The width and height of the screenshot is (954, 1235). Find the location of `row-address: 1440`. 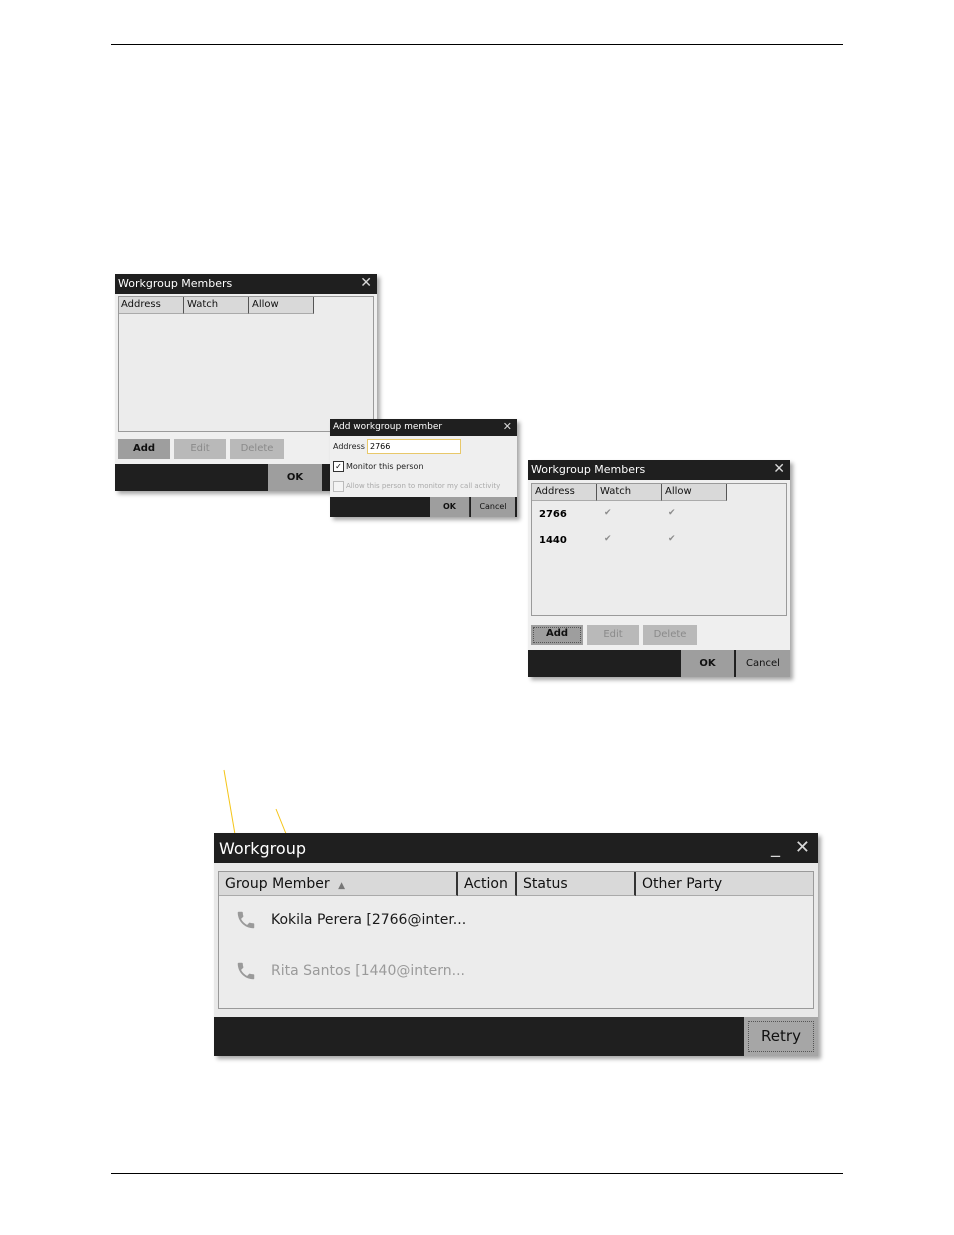

row-address: 1440 is located at coordinates (553, 540).